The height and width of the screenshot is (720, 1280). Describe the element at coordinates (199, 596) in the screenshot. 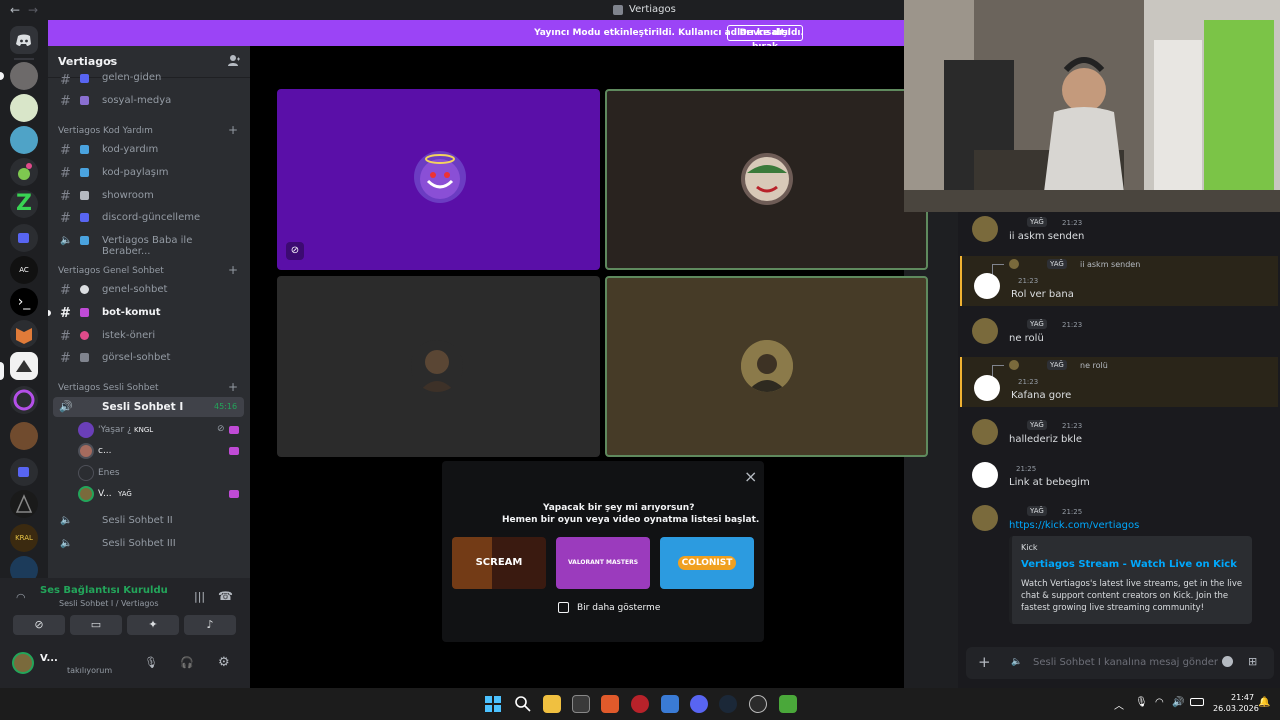

I see `noise-suppression-icon: |||` at that location.